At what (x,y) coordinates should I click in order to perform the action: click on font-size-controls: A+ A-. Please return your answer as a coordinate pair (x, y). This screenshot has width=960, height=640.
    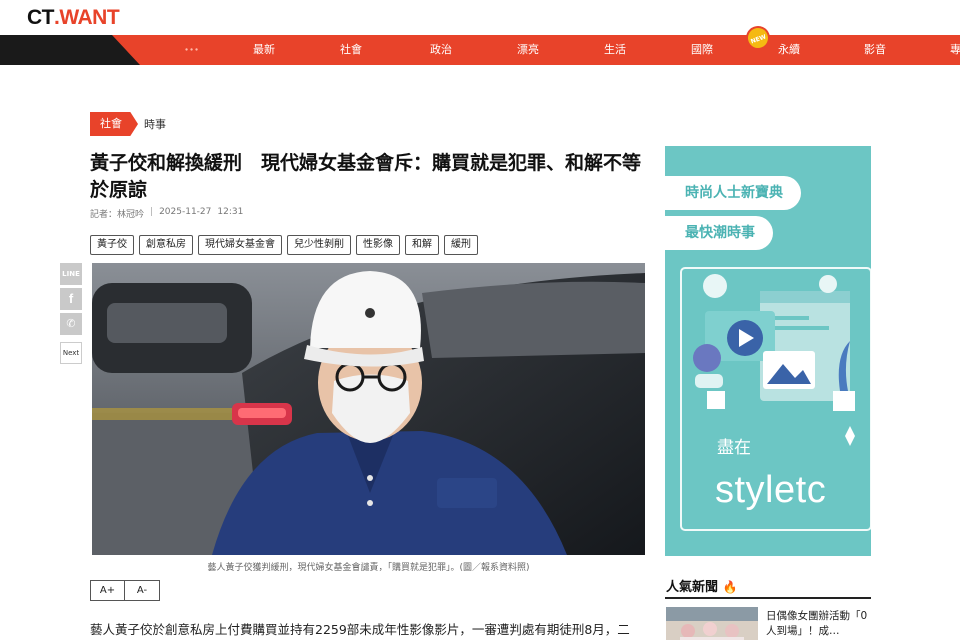
    Looking at the image, I should click on (125, 590).